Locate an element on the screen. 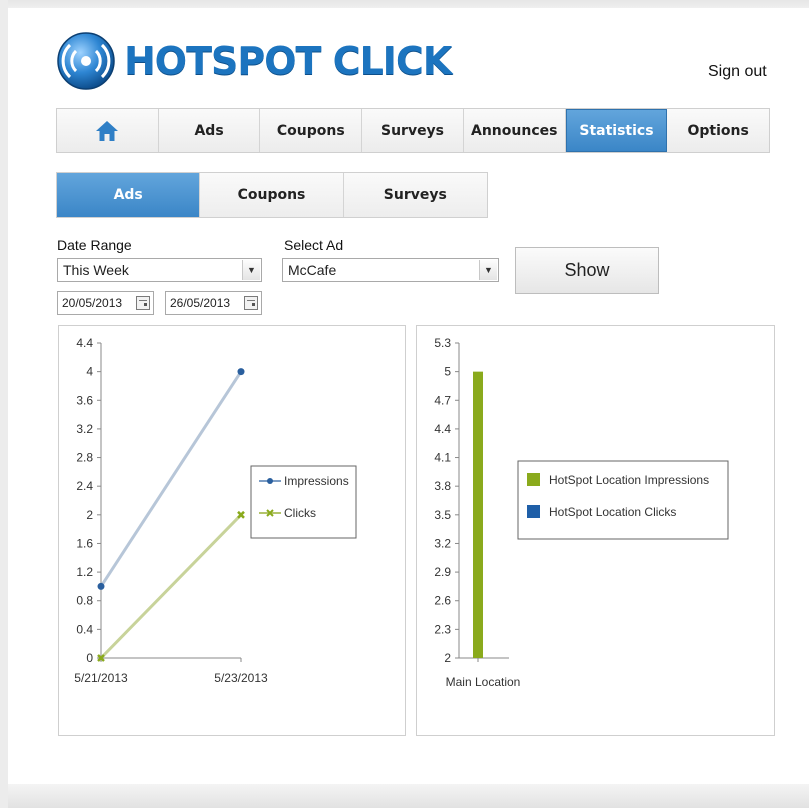  sign-out-link: Sign out is located at coordinates (737, 72).